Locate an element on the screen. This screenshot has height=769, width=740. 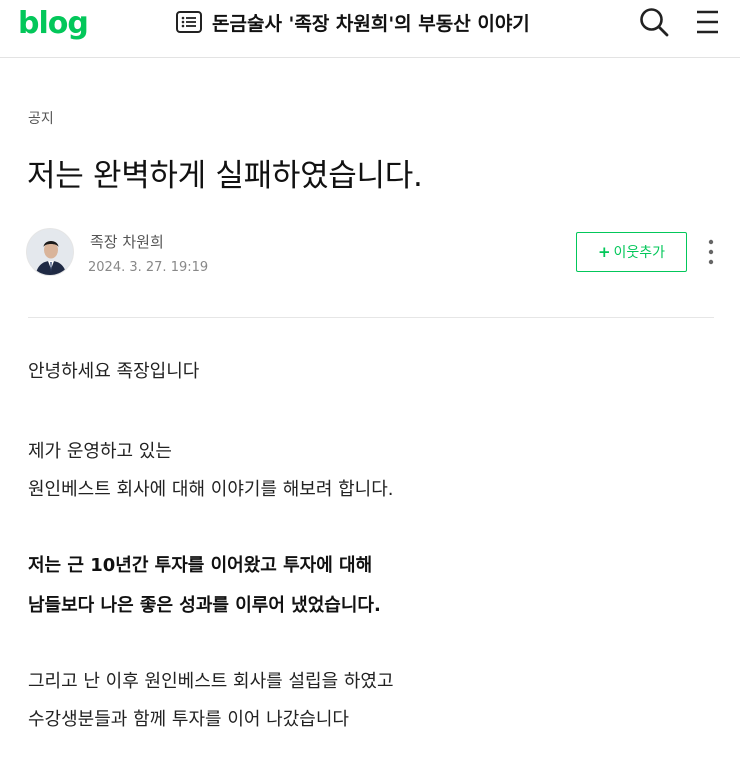
avatar-image is located at coordinates (50, 252).